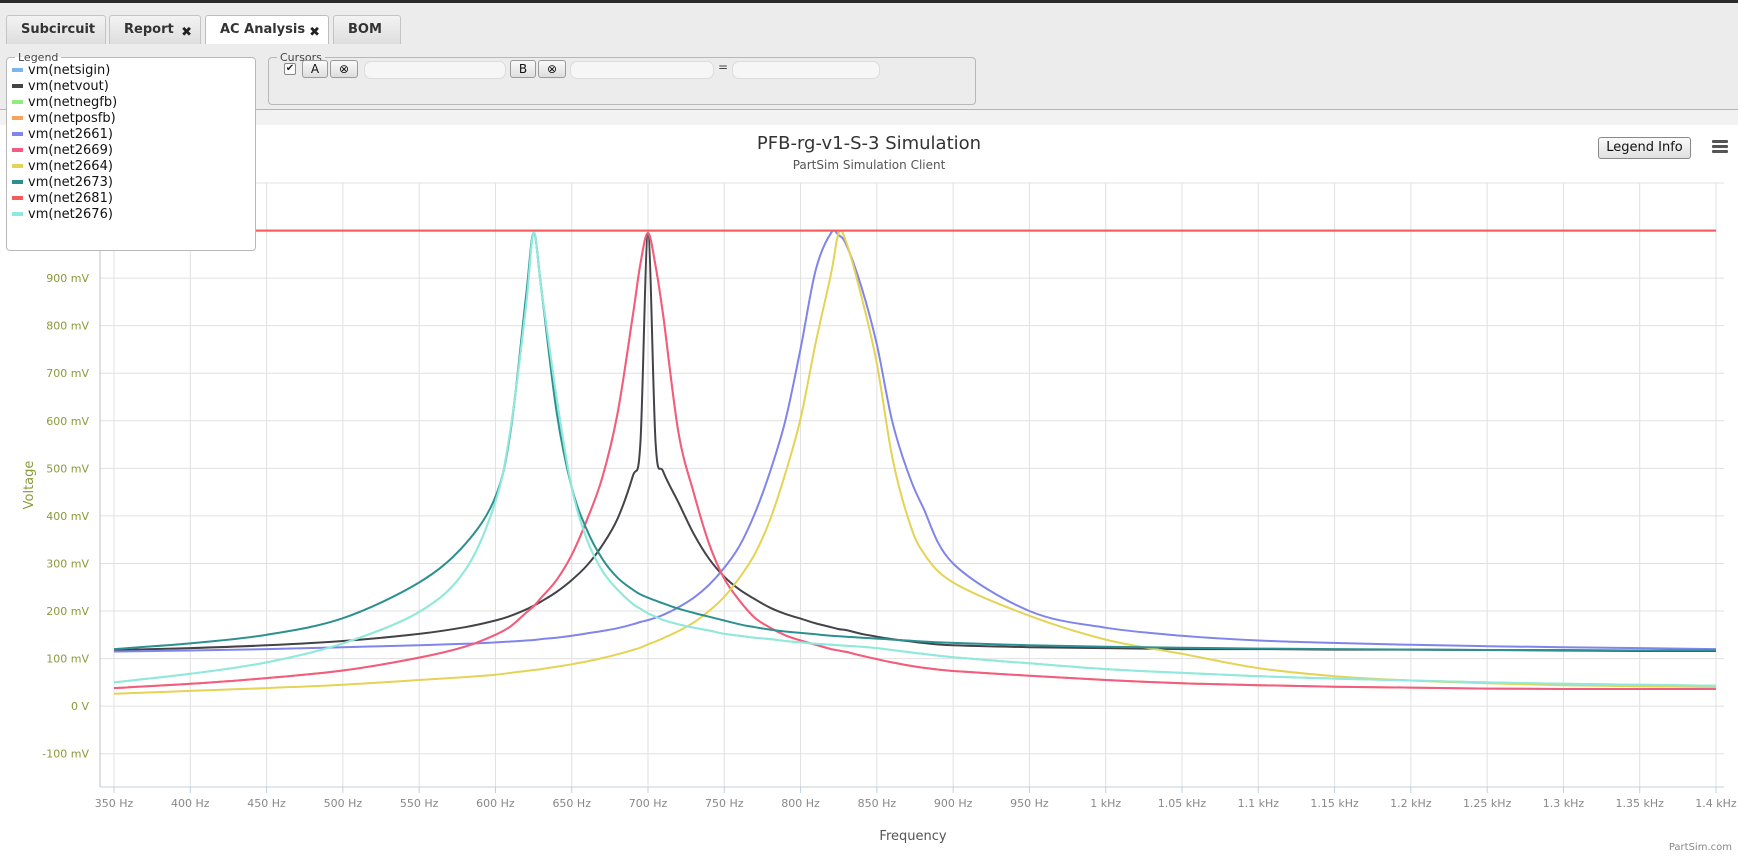  I want to click on legend-item-vm-net2673: vm(net2673), so click(62, 183).